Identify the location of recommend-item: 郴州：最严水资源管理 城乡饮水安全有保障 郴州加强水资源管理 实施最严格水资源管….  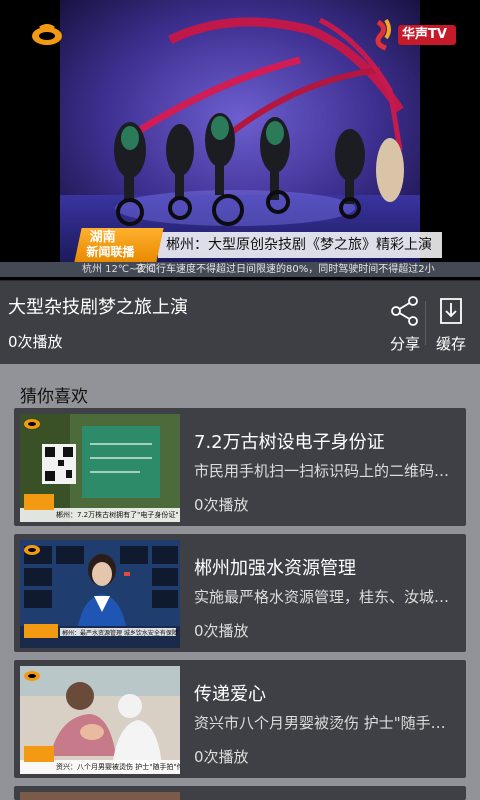
(240, 593).